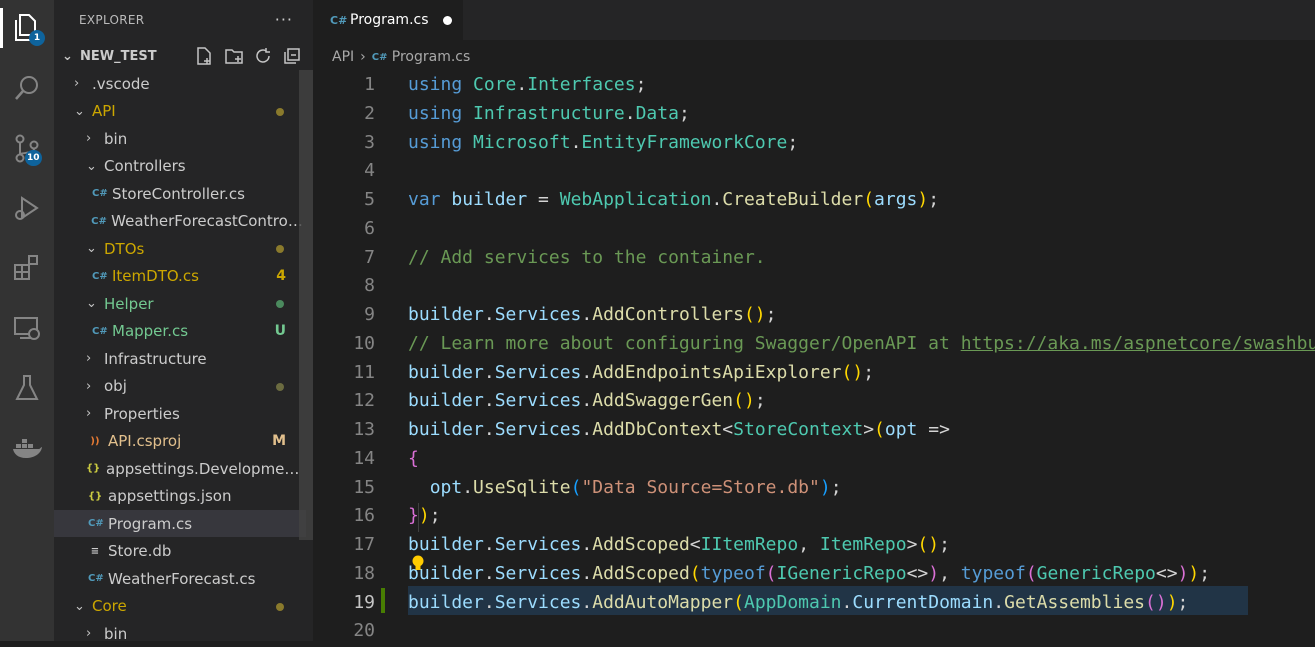 The height and width of the screenshot is (647, 1315). What do you see at coordinates (180, 248) in the screenshot?
I see `tree-item: ⌄ DTOs` at bounding box center [180, 248].